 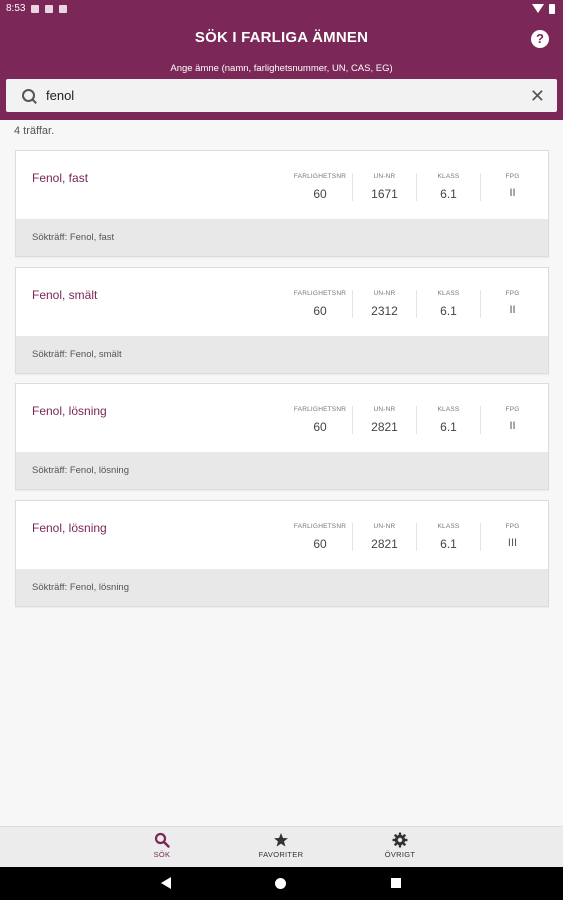 What do you see at coordinates (288, 95) in the screenshot?
I see `search-input` at bounding box center [288, 95].